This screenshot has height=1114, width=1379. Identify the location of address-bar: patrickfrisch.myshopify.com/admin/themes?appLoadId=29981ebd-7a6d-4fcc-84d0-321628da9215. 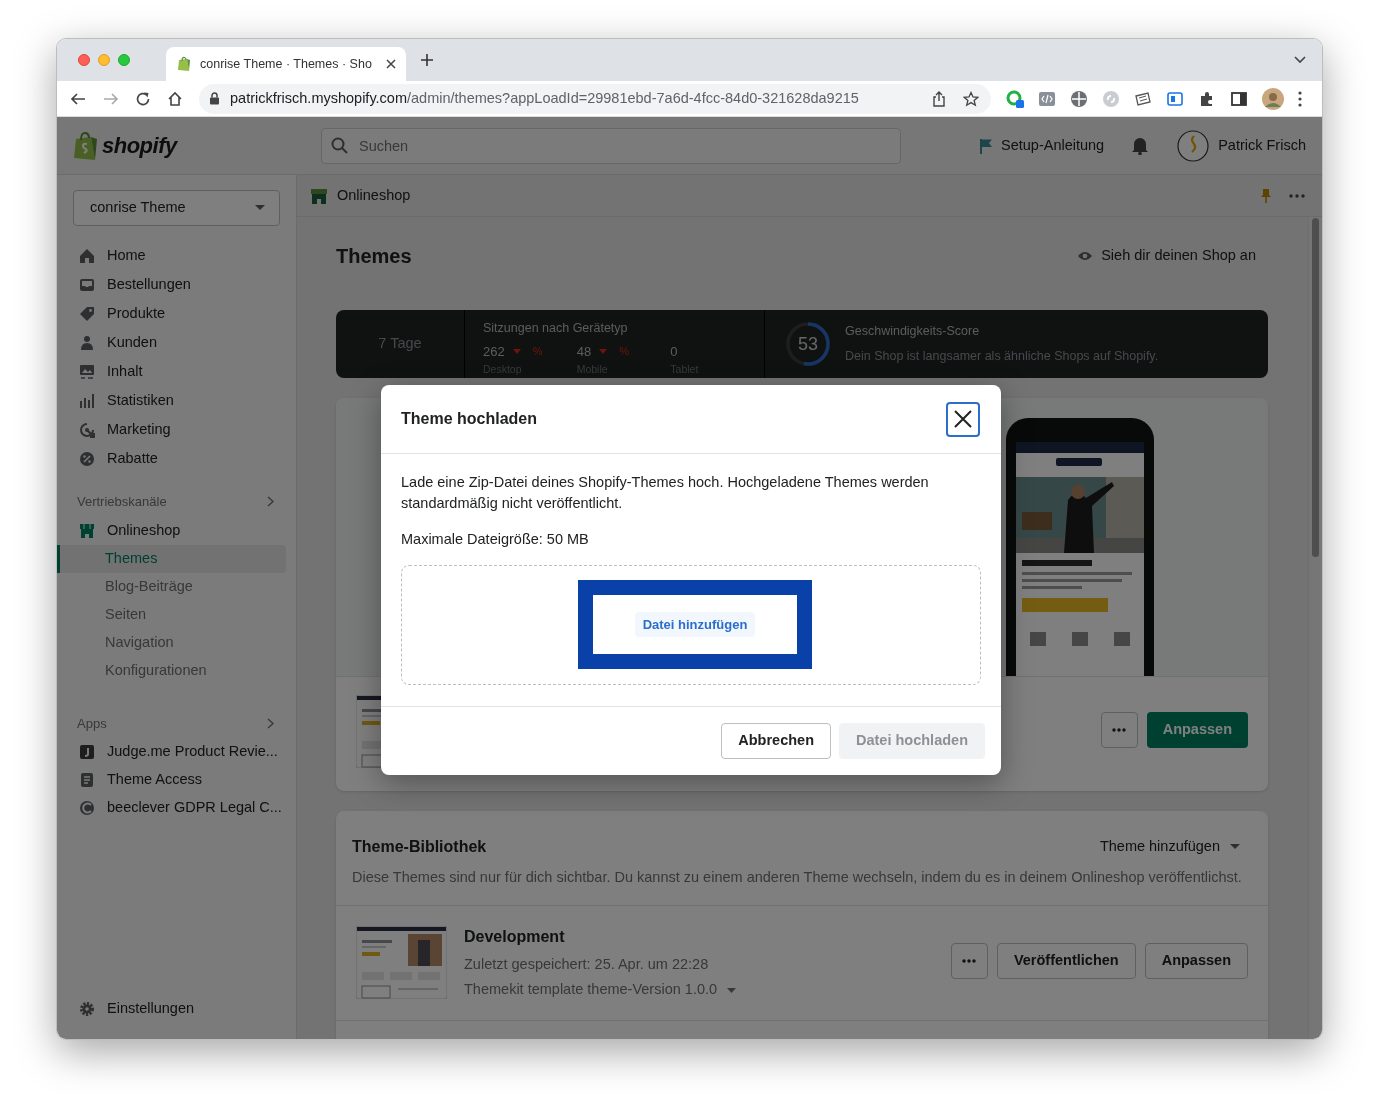
(595, 98).